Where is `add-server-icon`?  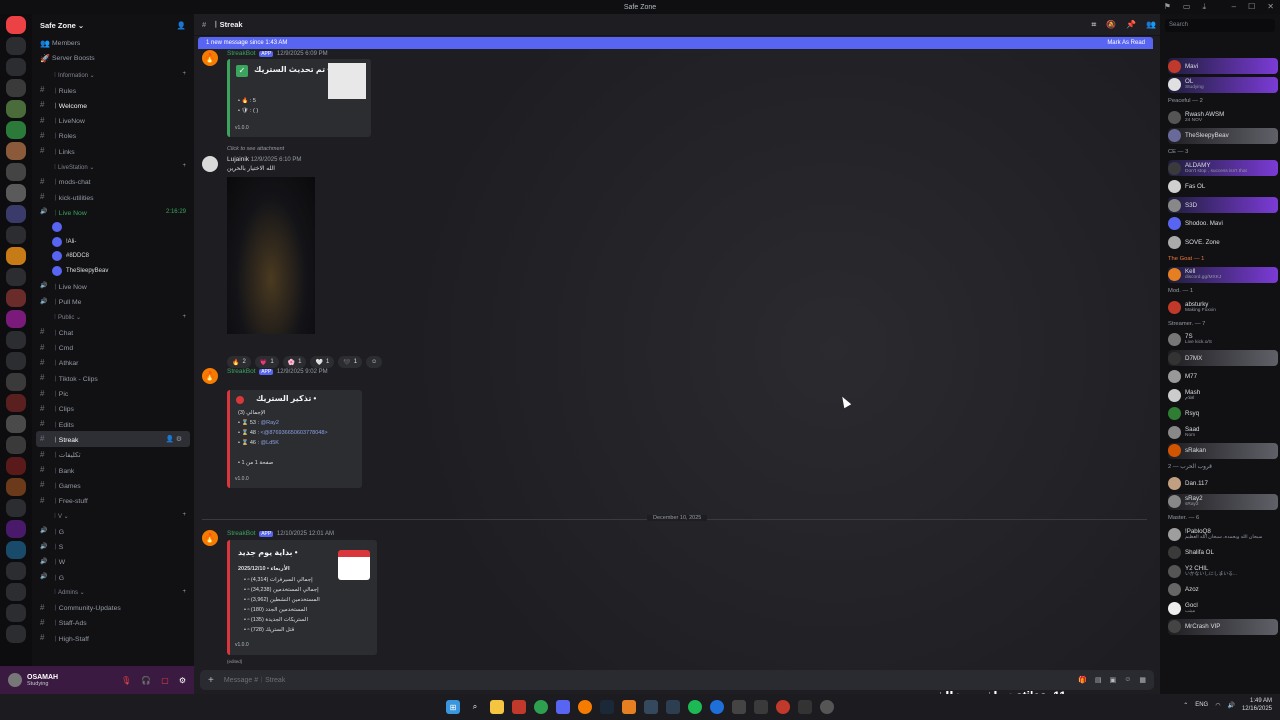
add-server-icon is located at coordinates (16, 613).